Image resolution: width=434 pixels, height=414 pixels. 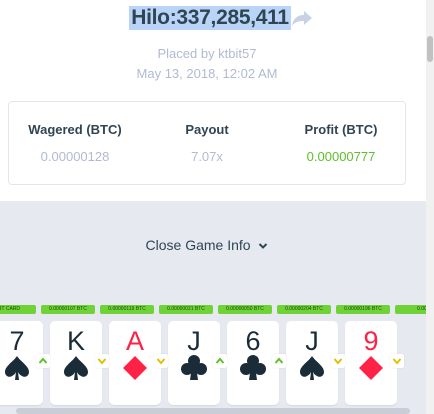 What do you see at coordinates (18, 309) in the screenshot?
I see `card-multiplier-tag: RT CARD` at bounding box center [18, 309].